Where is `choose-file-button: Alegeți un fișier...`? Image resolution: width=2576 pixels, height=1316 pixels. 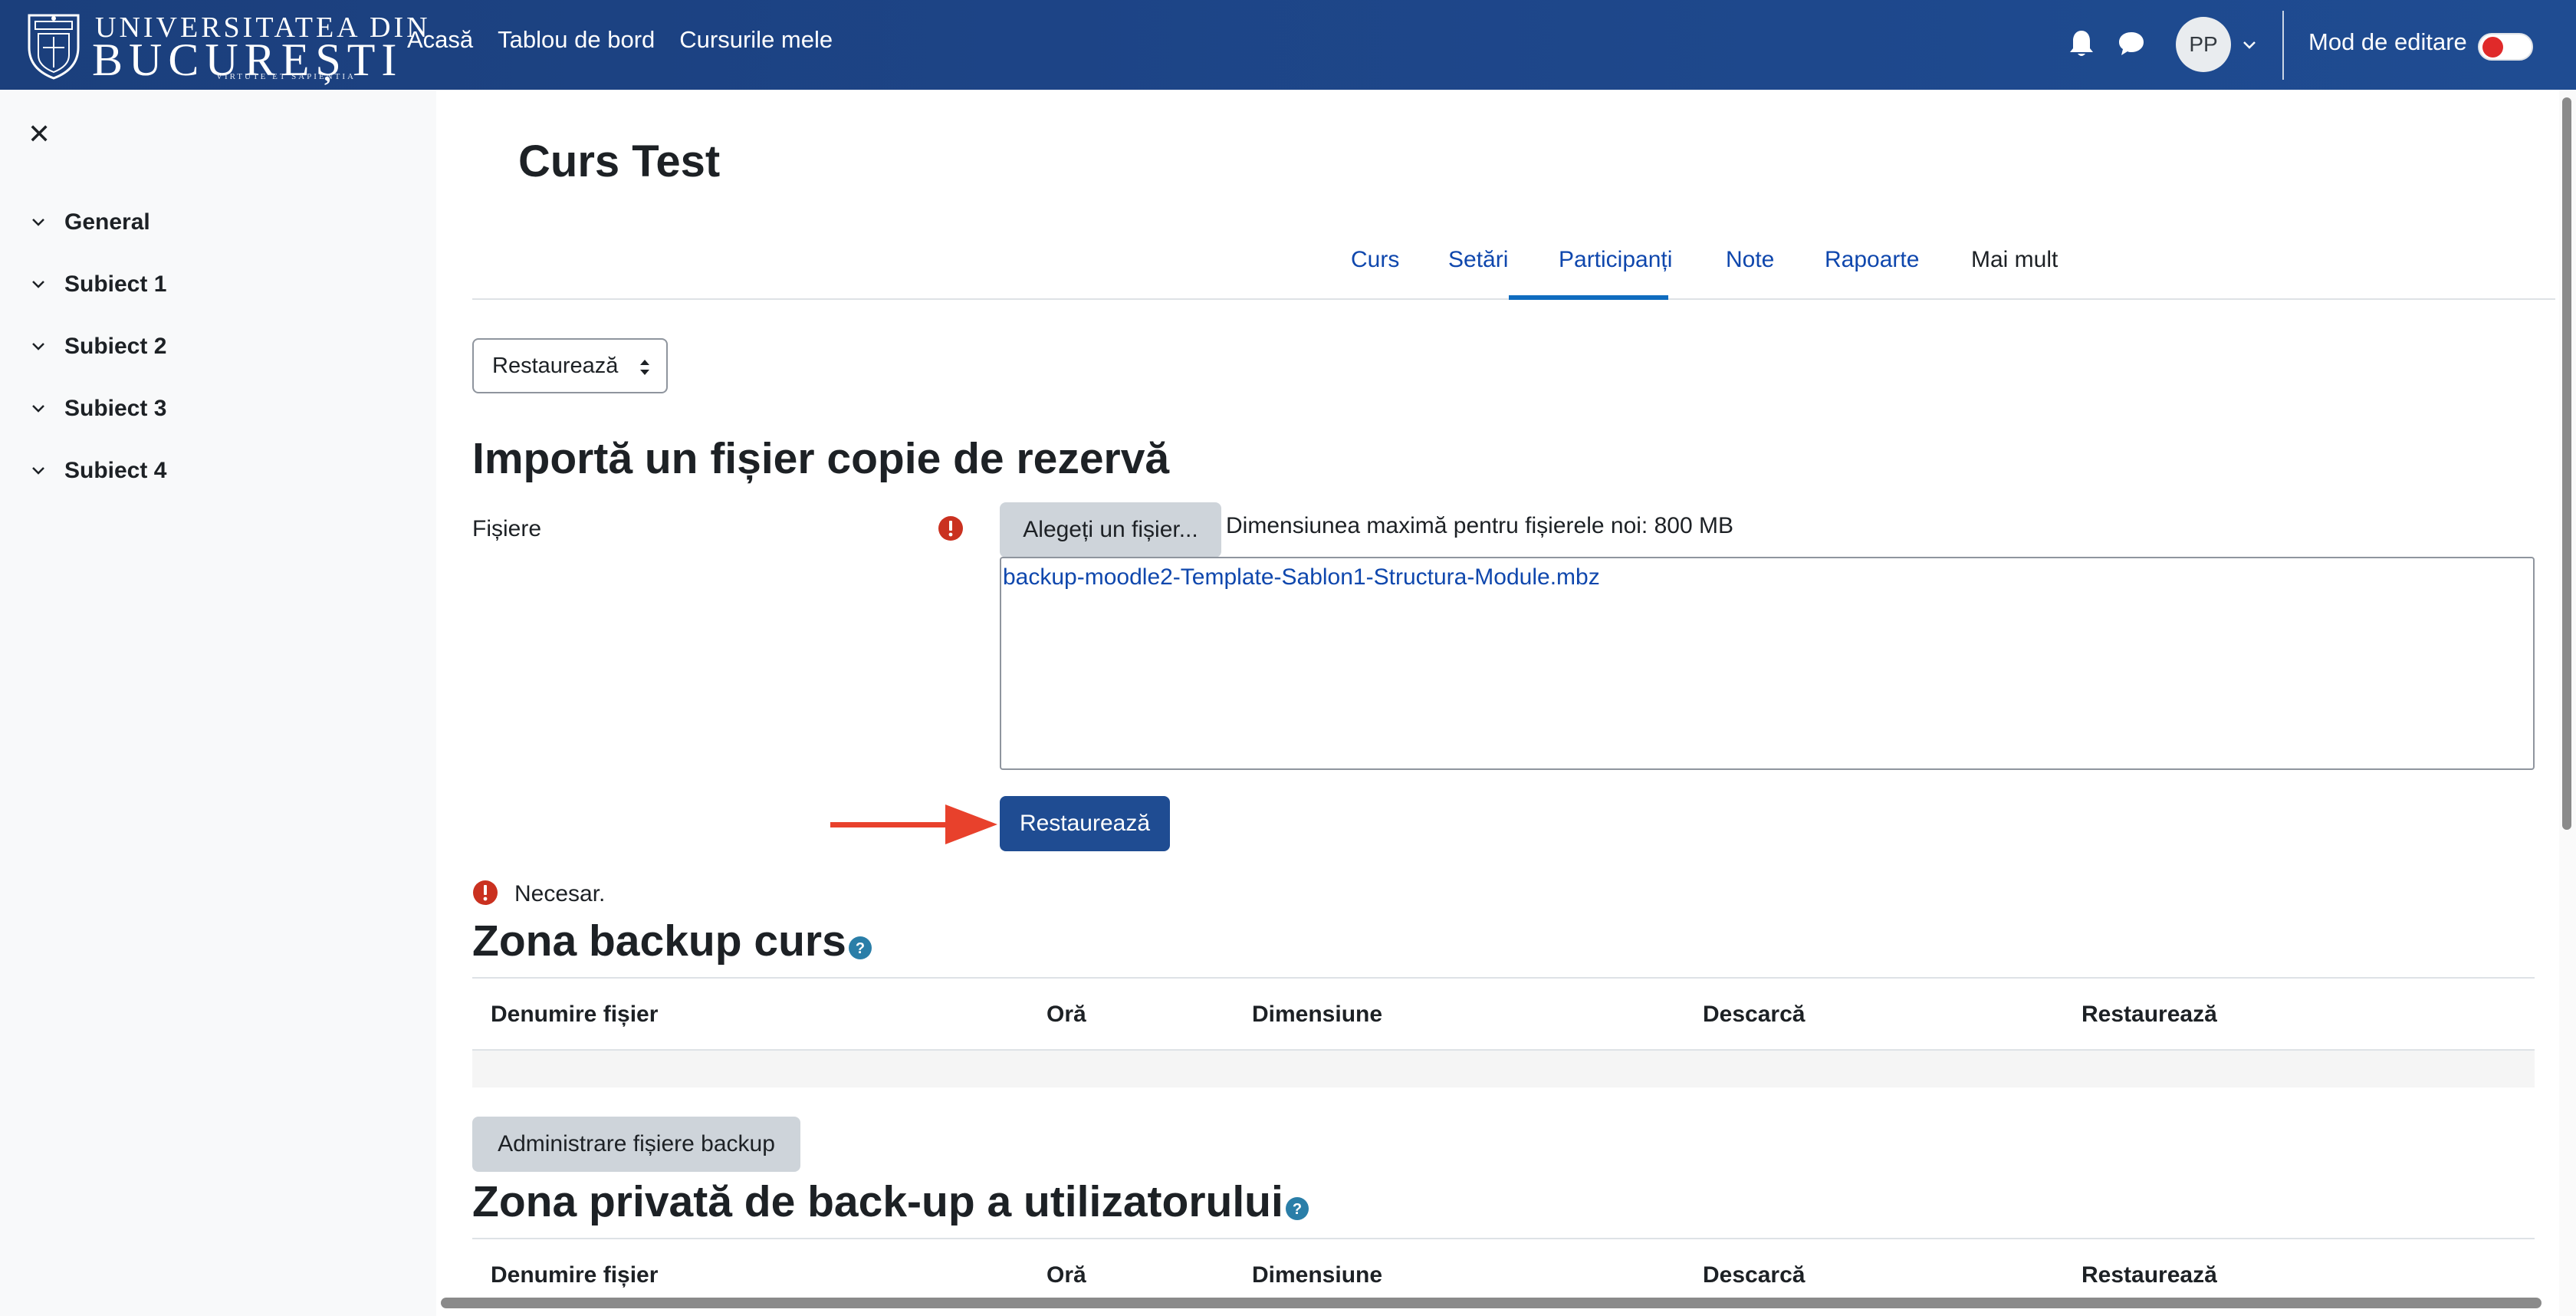
choose-file-button: Alegeți un fișier... is located at coordinates (1110, 530).